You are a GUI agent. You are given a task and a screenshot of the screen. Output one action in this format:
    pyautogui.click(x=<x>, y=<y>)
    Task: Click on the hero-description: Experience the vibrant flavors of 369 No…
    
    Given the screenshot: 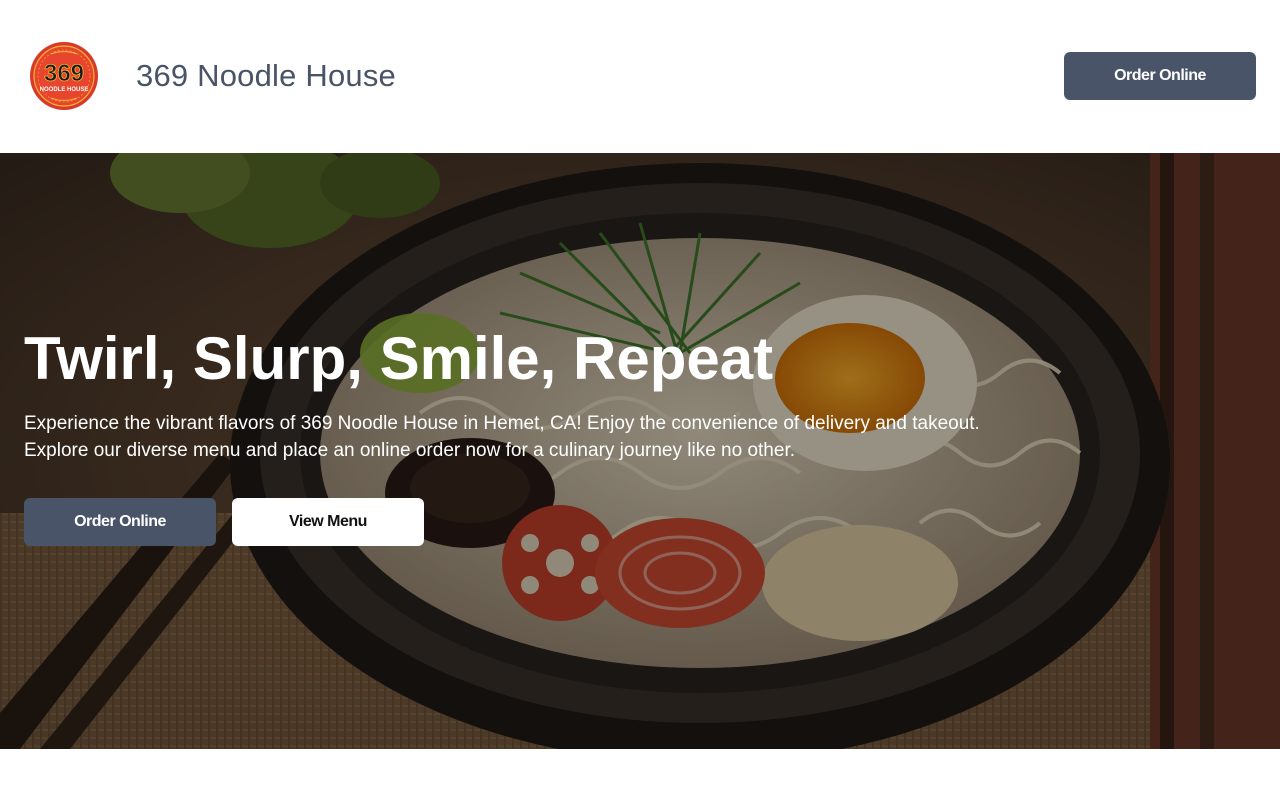 What is the action you would take?
    pyautogui.click(x=502, y=437)
    